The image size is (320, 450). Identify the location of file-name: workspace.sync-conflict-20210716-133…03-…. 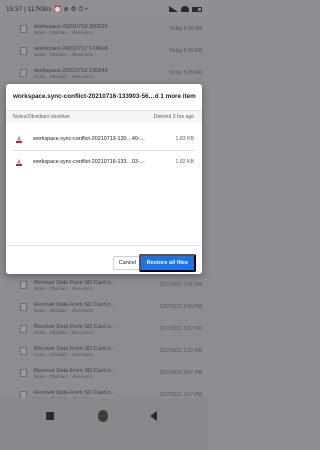
(89, 162).